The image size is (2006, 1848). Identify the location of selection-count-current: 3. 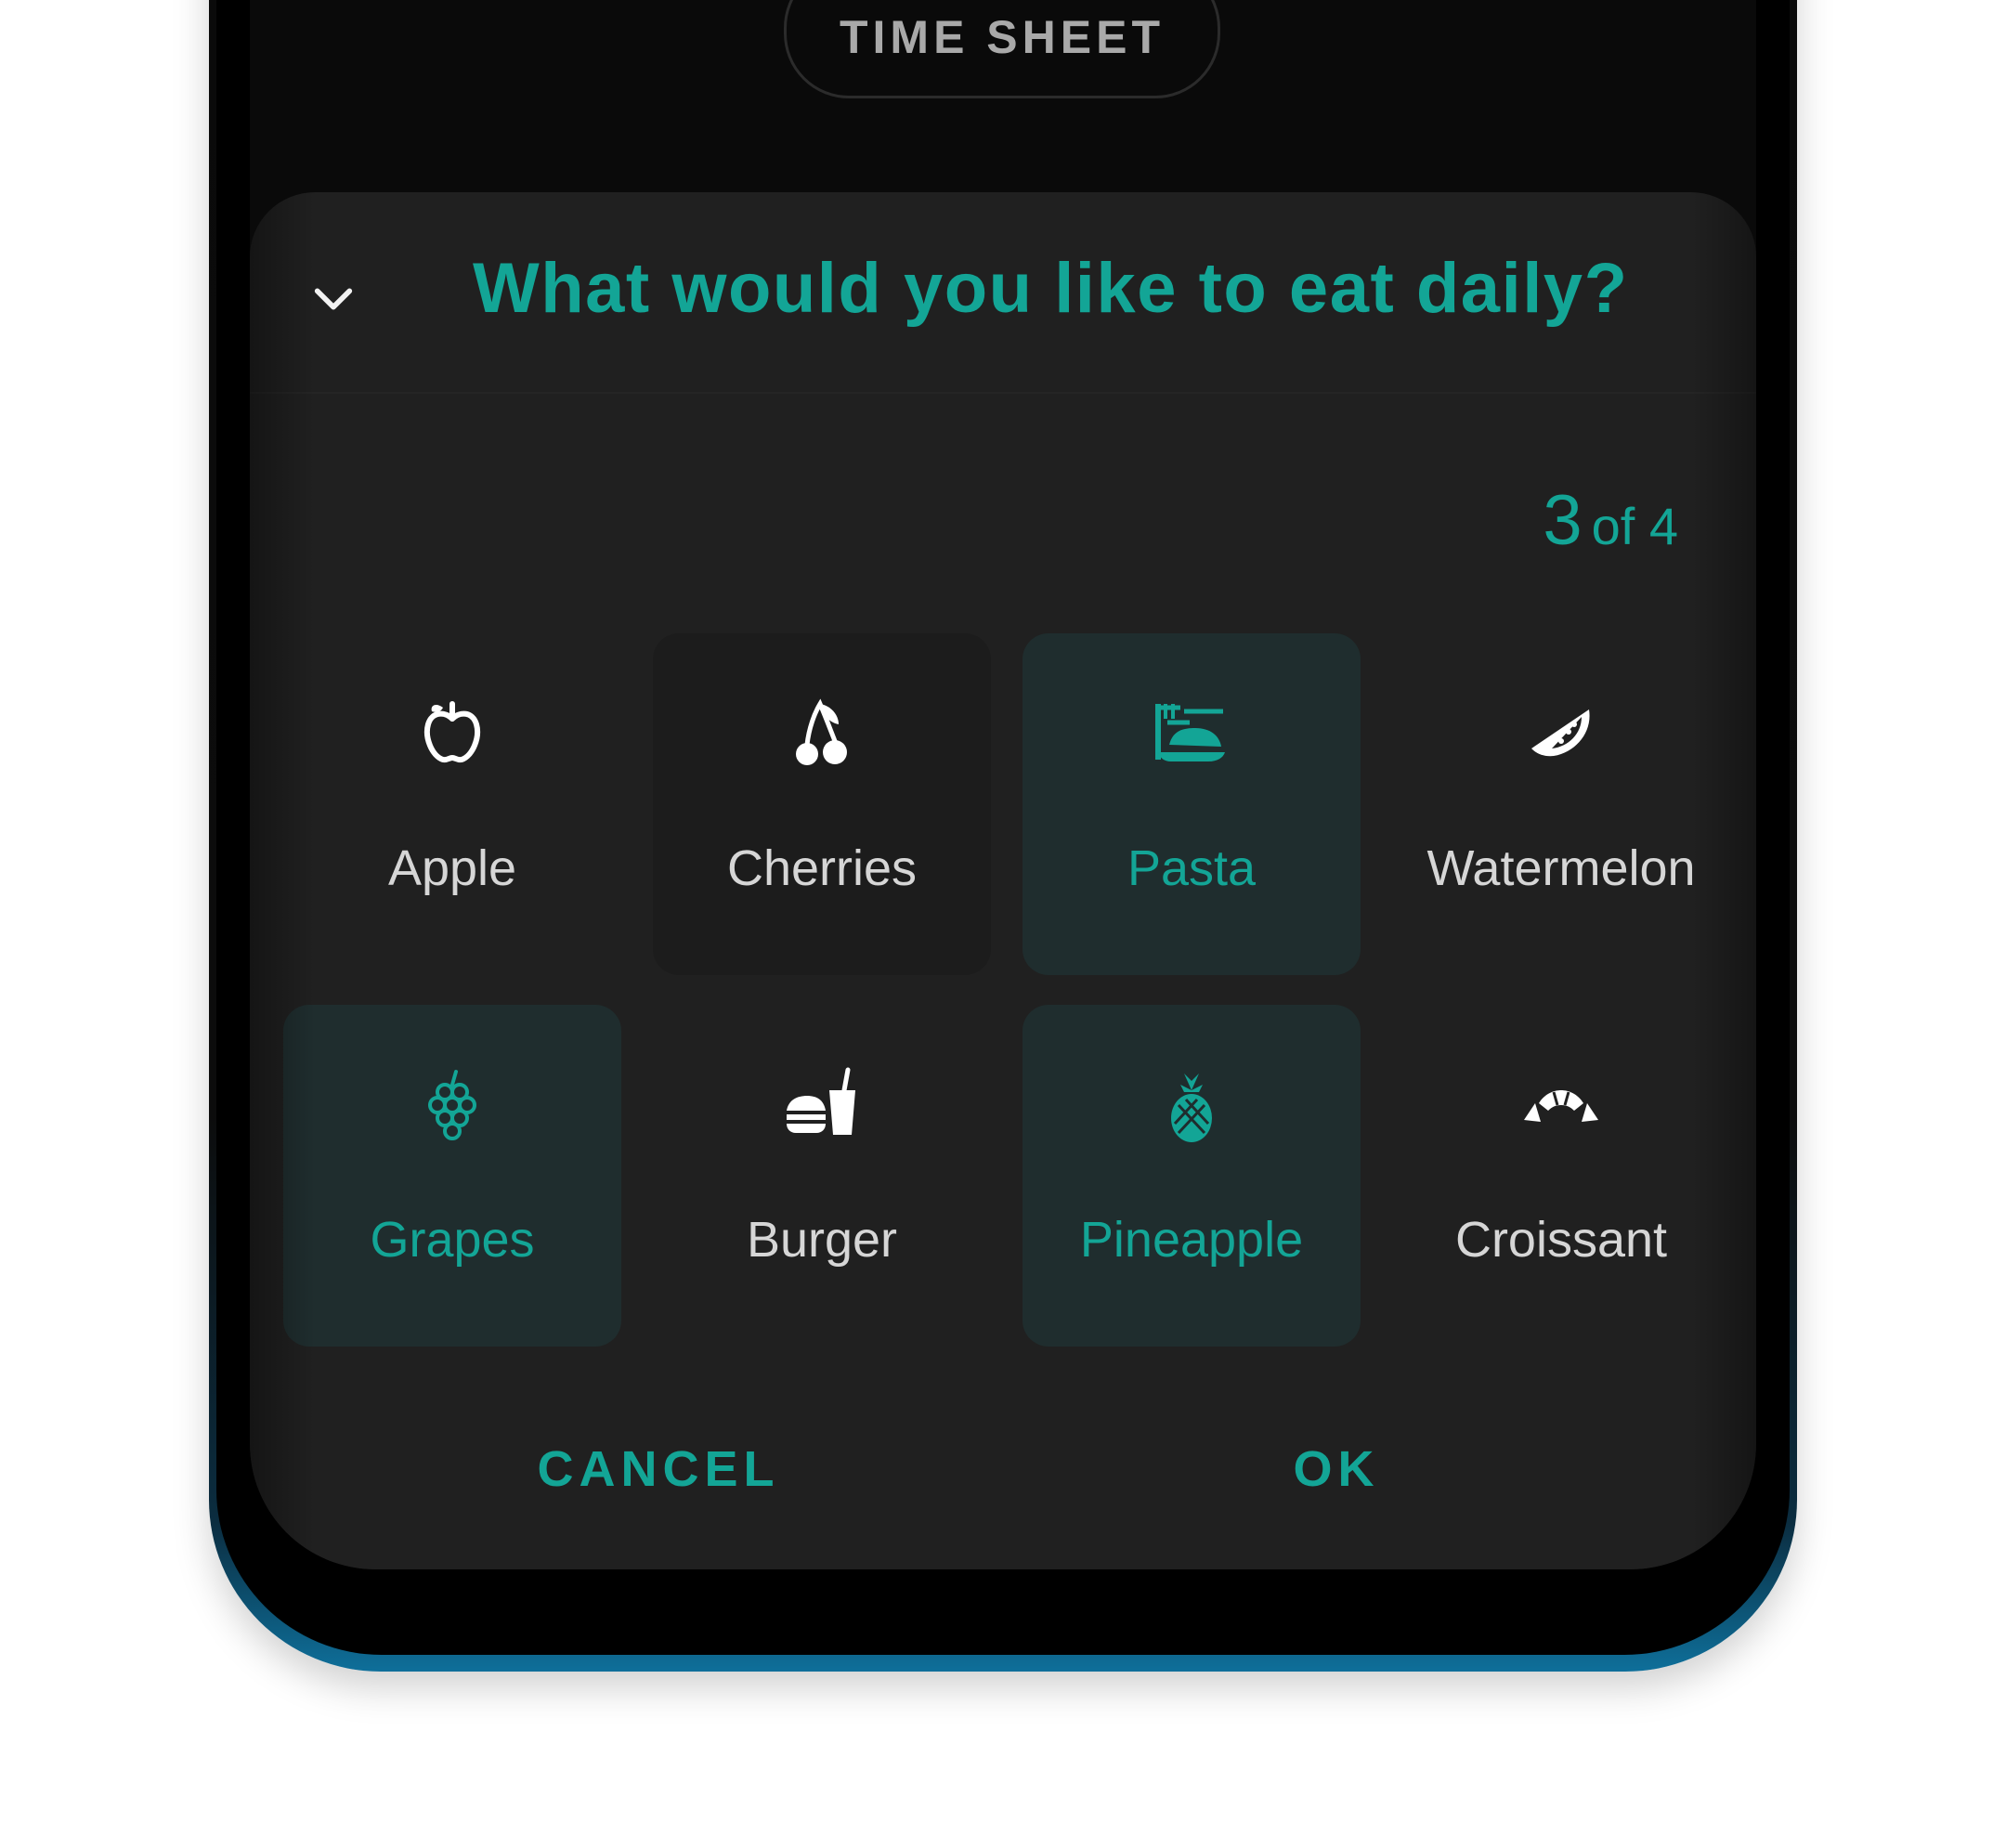
(1563, 521).